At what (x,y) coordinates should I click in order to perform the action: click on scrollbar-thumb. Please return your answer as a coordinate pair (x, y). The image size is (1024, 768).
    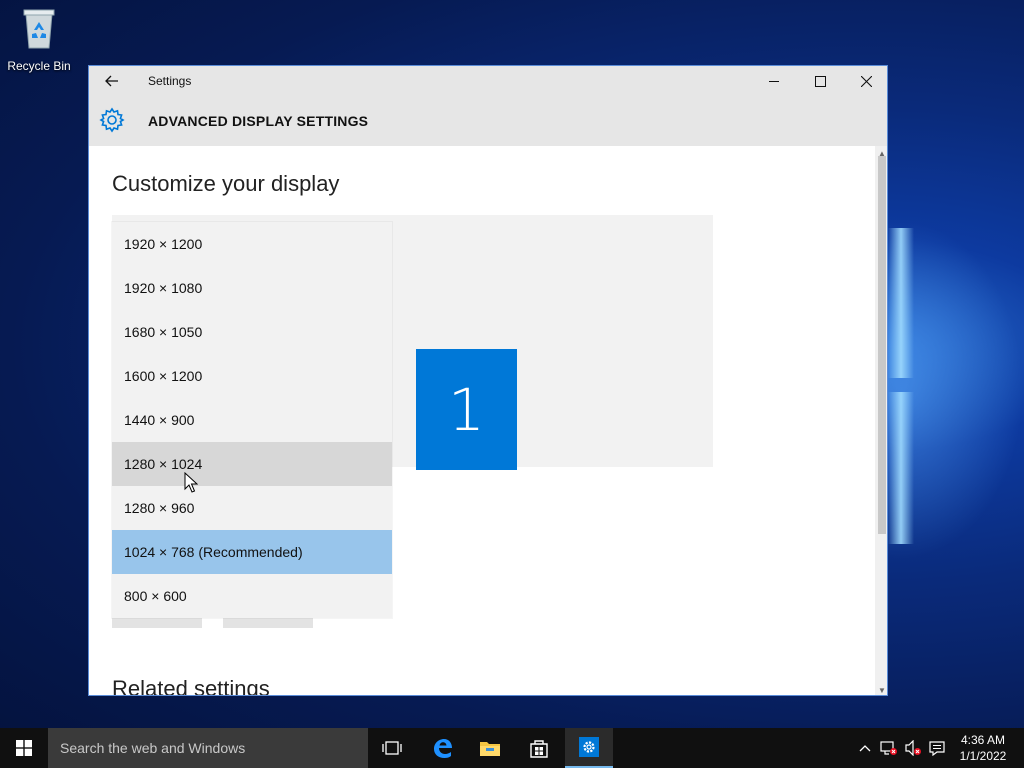
    Looking at the image, I should click on (882, 345).